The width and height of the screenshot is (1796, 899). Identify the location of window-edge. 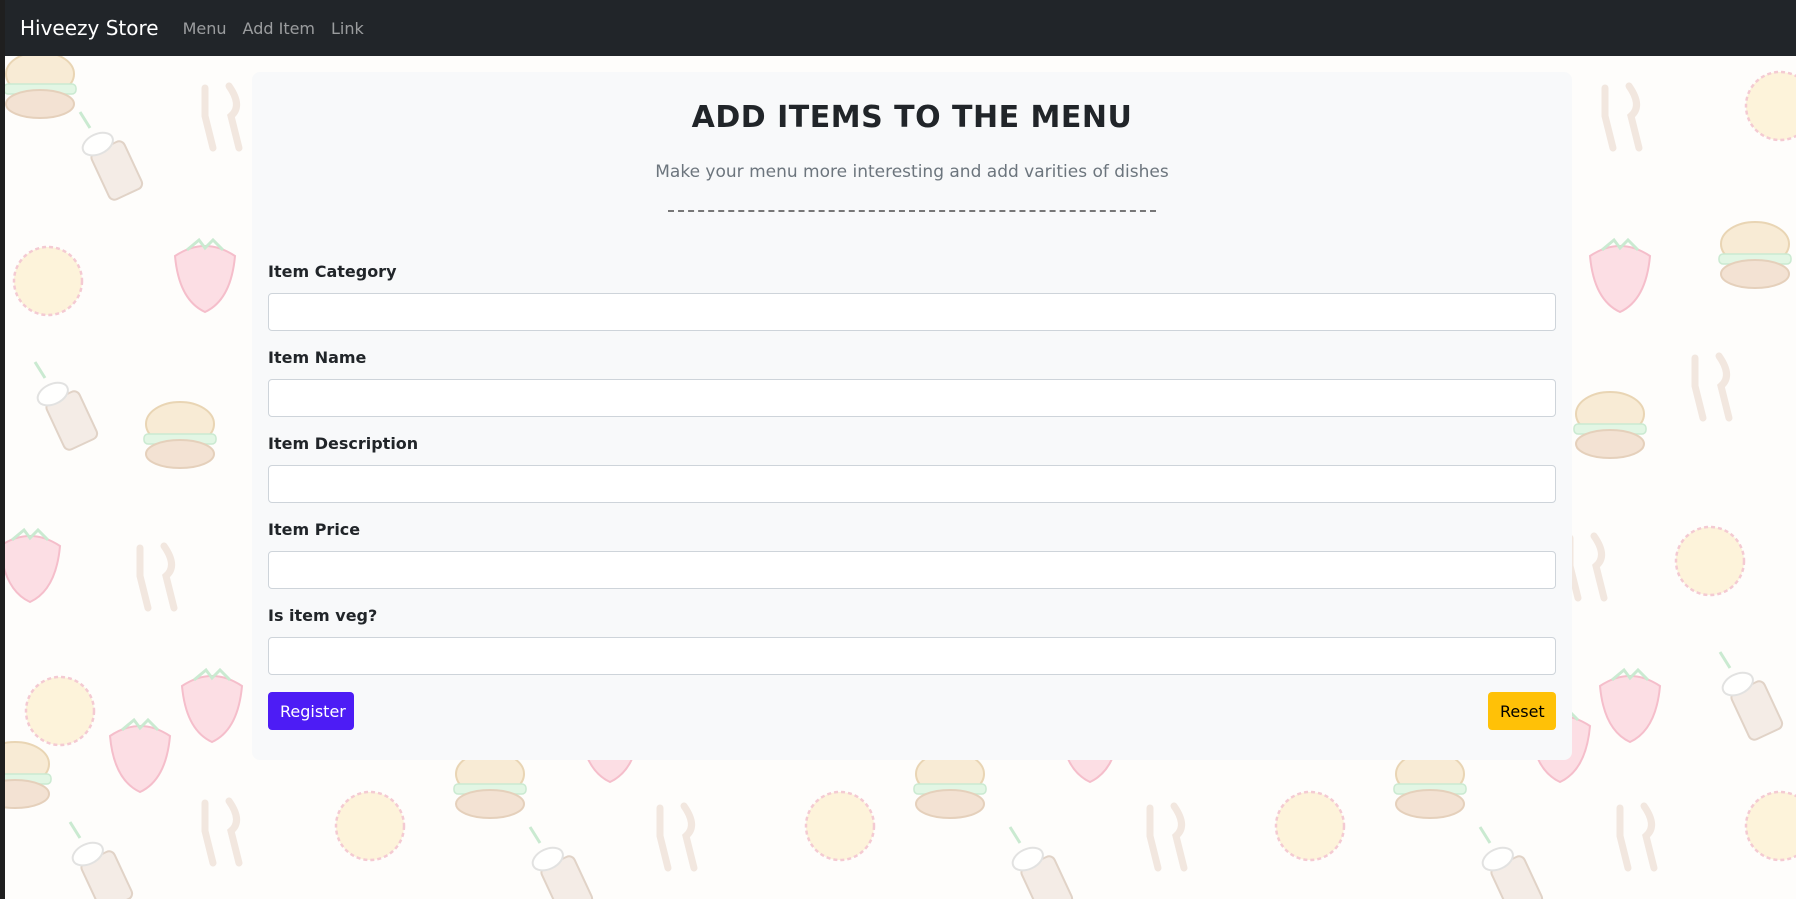
(2, 449).